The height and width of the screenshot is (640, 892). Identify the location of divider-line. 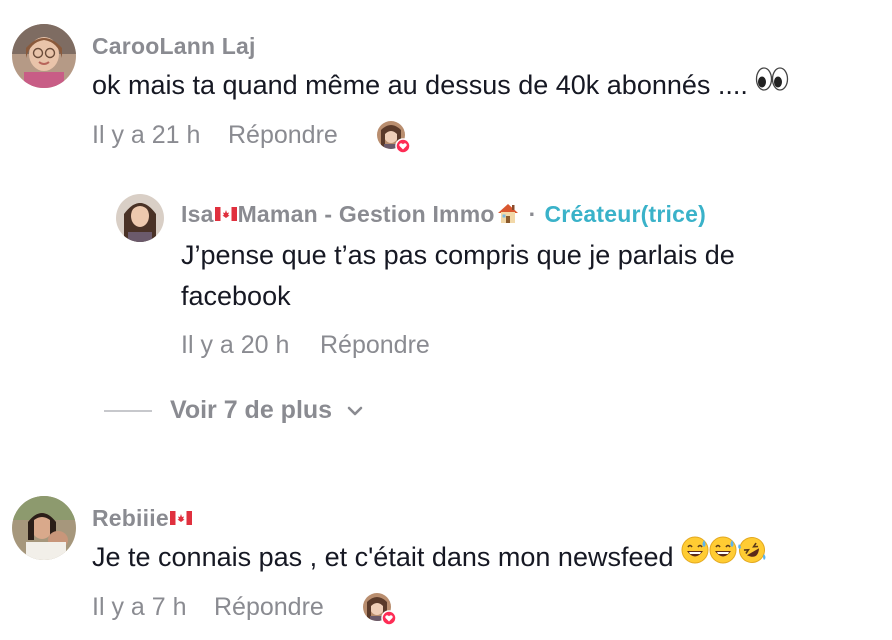
(128, 410).